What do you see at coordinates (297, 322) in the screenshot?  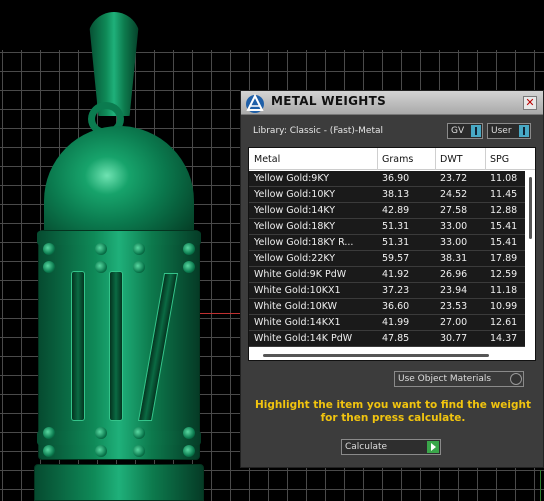 I see `metal-cell: White Gold:14KX1` at bounding box center [297, 322].